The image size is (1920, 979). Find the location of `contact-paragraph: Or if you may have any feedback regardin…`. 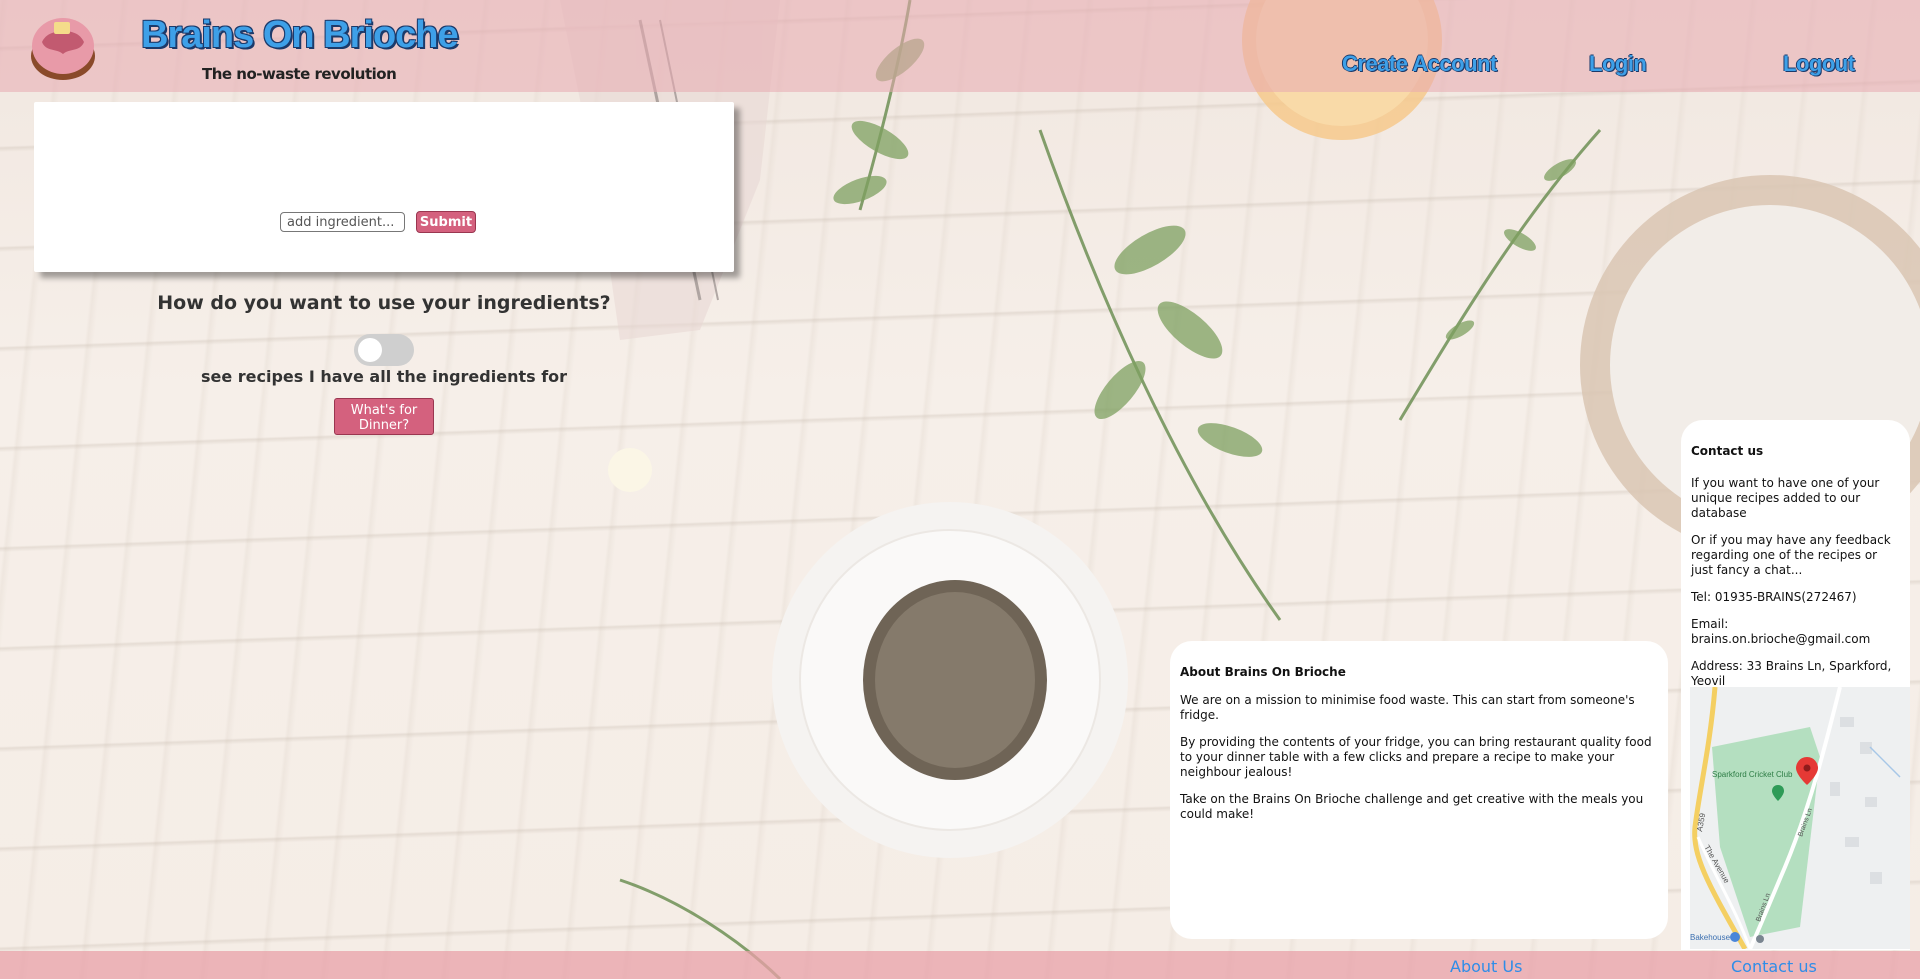

contact-paragraph: Or if you may have any feedback regardin… is located at coordinates (1791, 555).